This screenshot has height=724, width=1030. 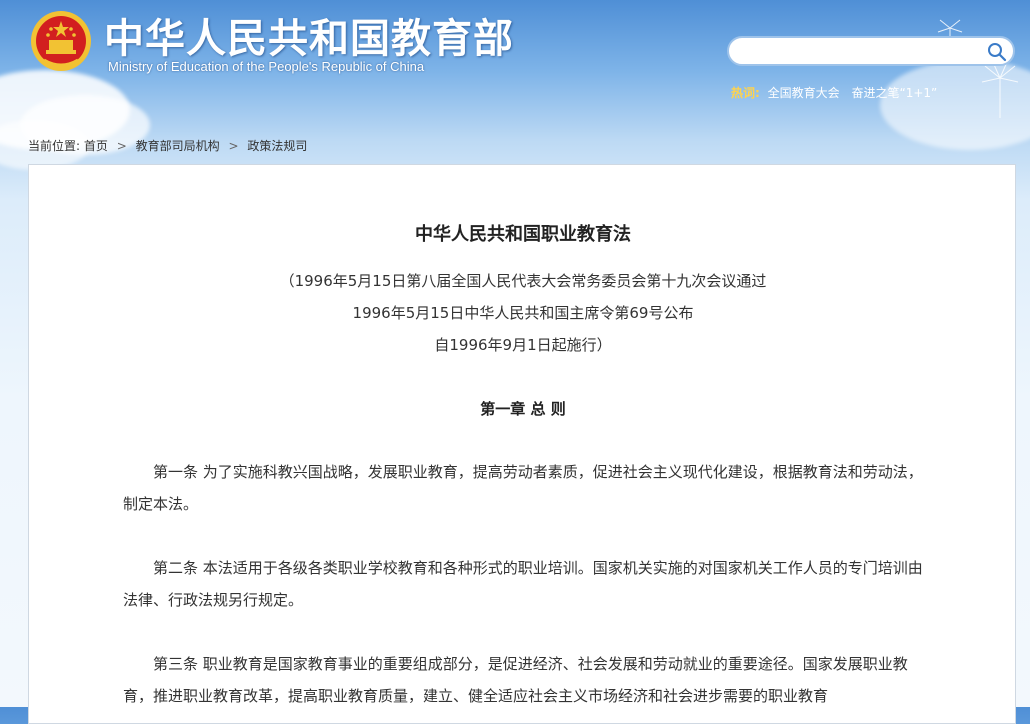 I want to click on site-title: 中华人民共和国教育部, so click(x=309, y=35).